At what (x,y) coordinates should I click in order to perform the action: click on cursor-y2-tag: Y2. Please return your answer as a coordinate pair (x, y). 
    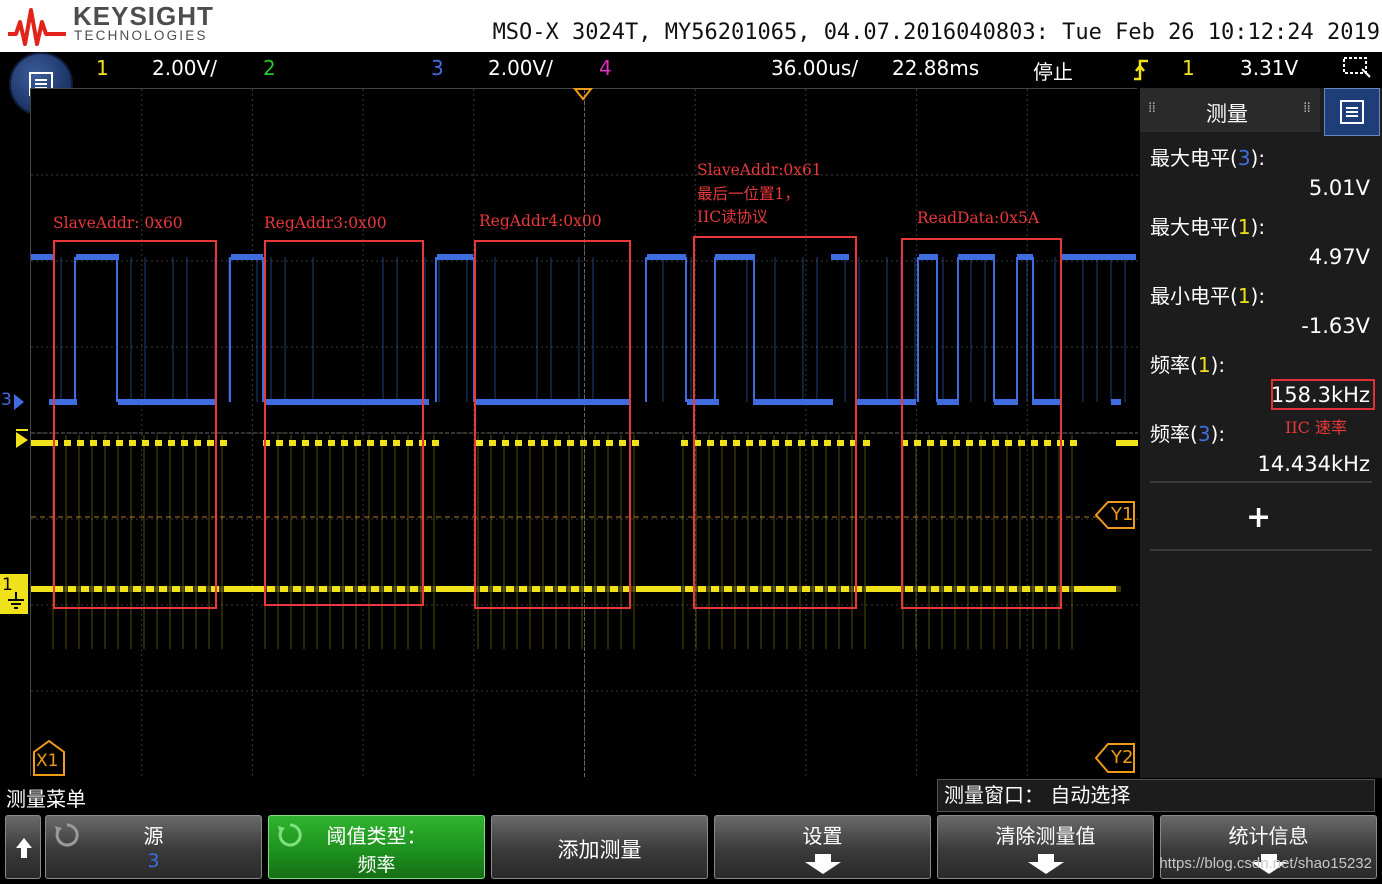
    Looking at the image, I should click on (1115, 758).